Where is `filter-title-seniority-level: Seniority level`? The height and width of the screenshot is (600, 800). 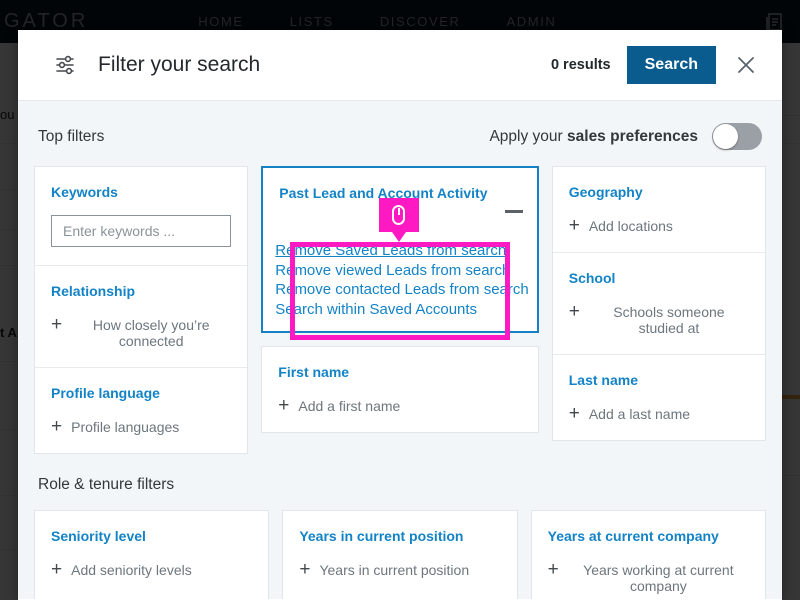
filter-title-seniority-level: Seniority level is located at coordinates (98, 535).